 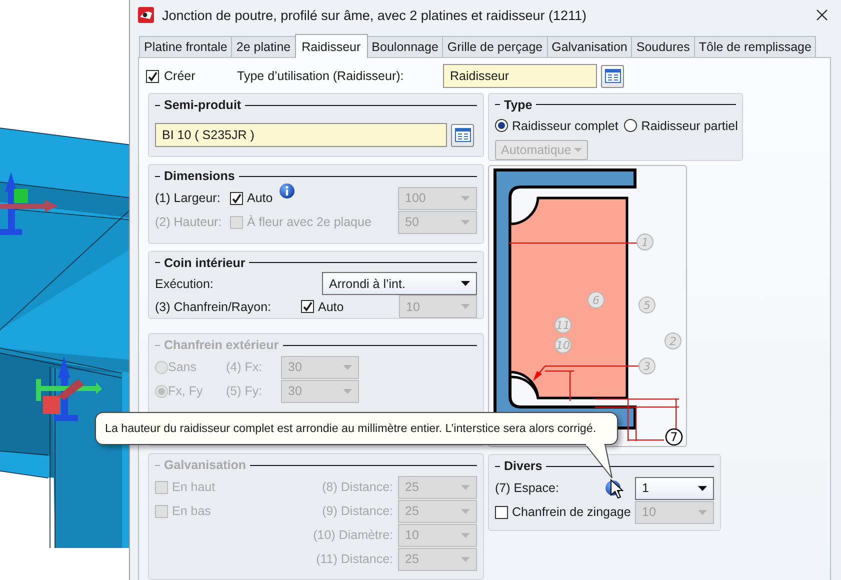 I want to click on callout-marker: 5, so click(x=647, y=305).